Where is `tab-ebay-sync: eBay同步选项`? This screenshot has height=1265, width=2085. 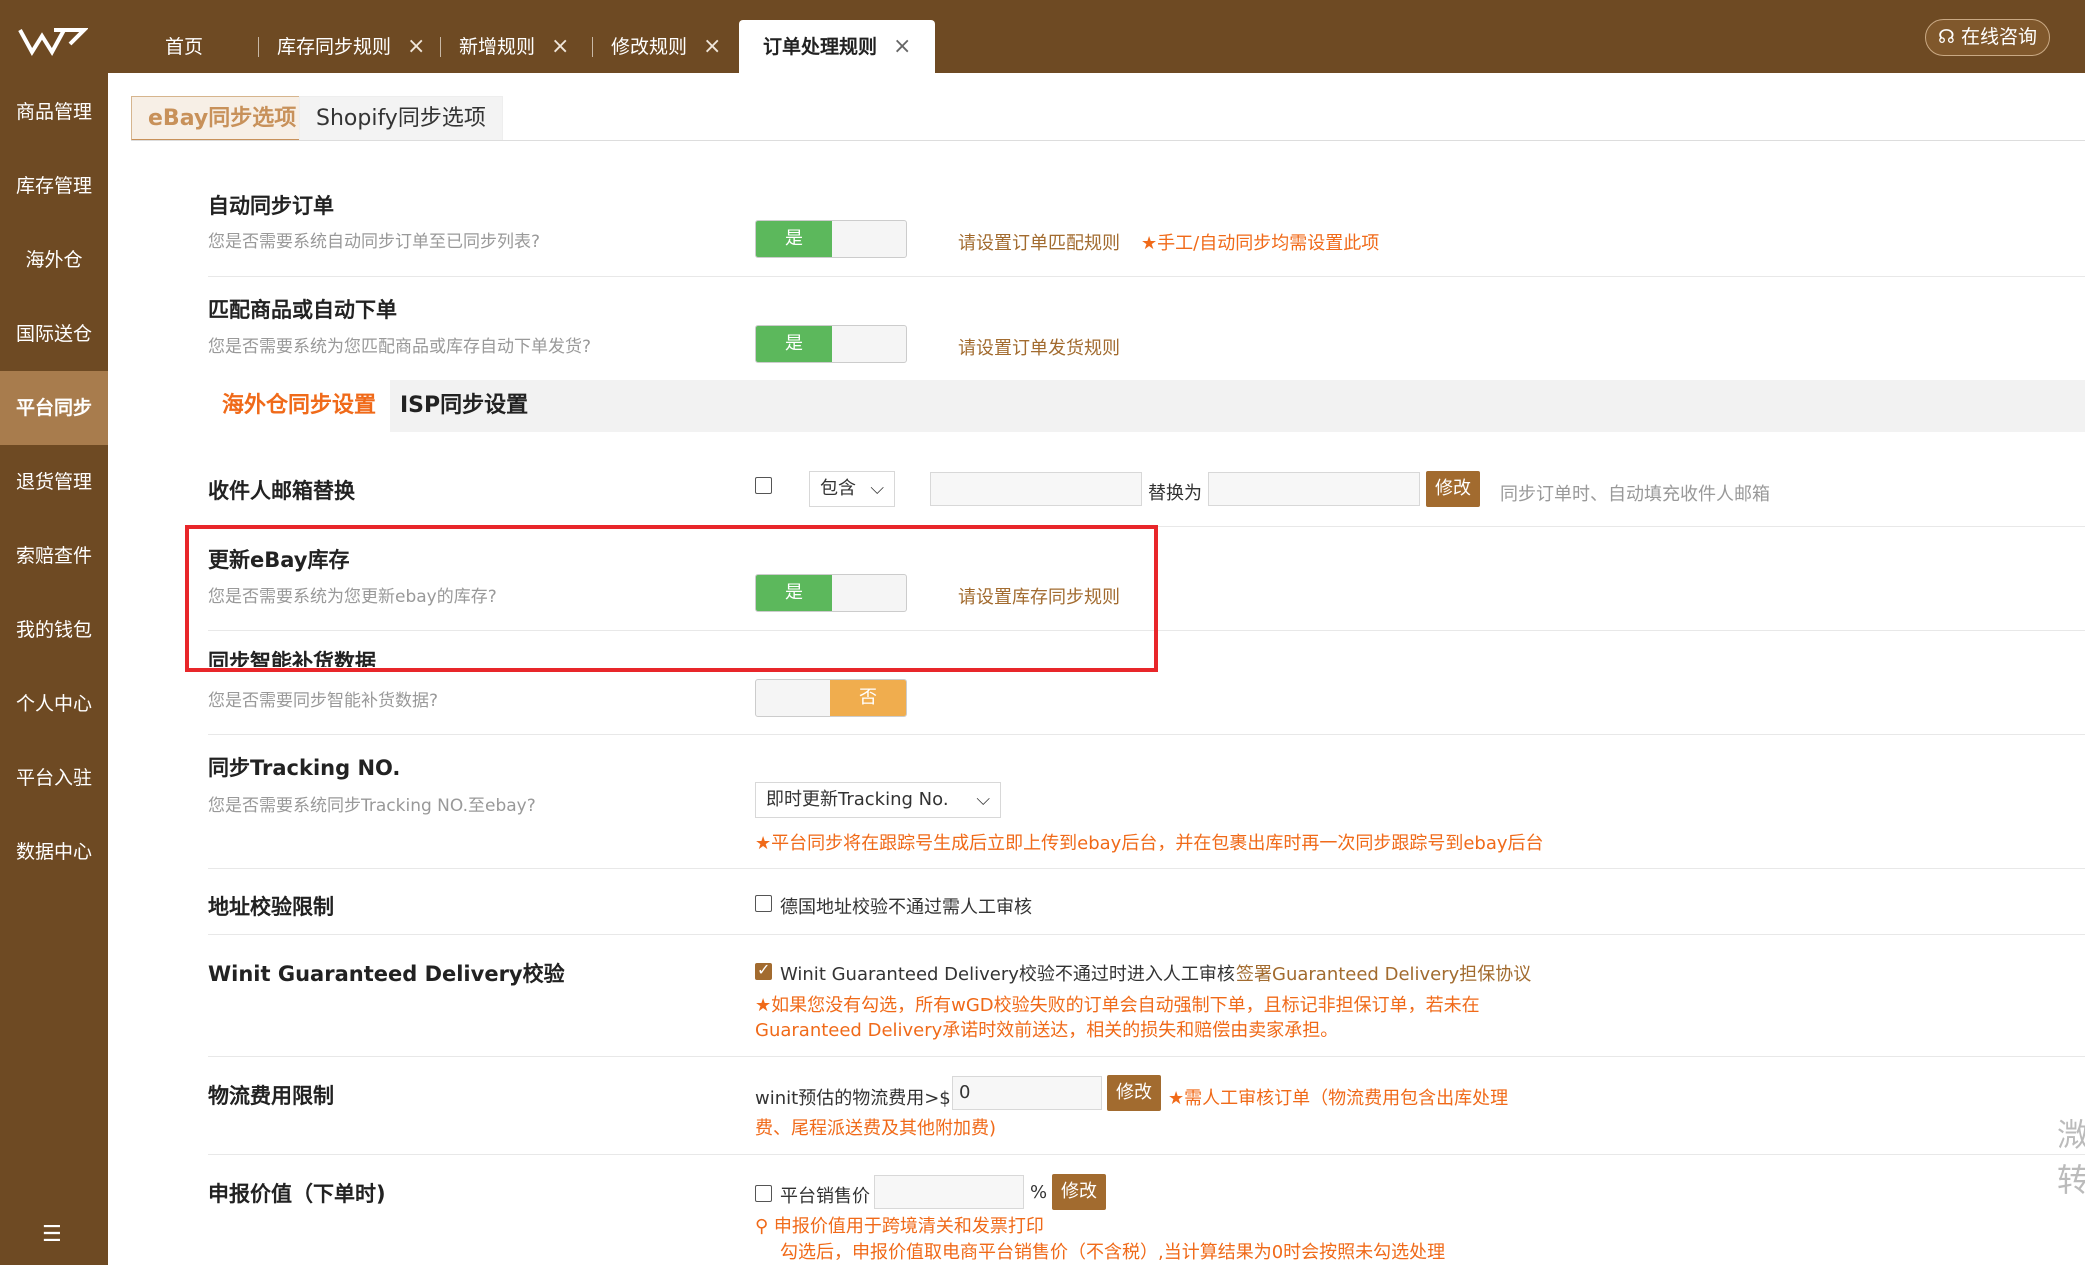
tab-ebay-sync: eBay同步选项 is located at coordinates (222, 118).